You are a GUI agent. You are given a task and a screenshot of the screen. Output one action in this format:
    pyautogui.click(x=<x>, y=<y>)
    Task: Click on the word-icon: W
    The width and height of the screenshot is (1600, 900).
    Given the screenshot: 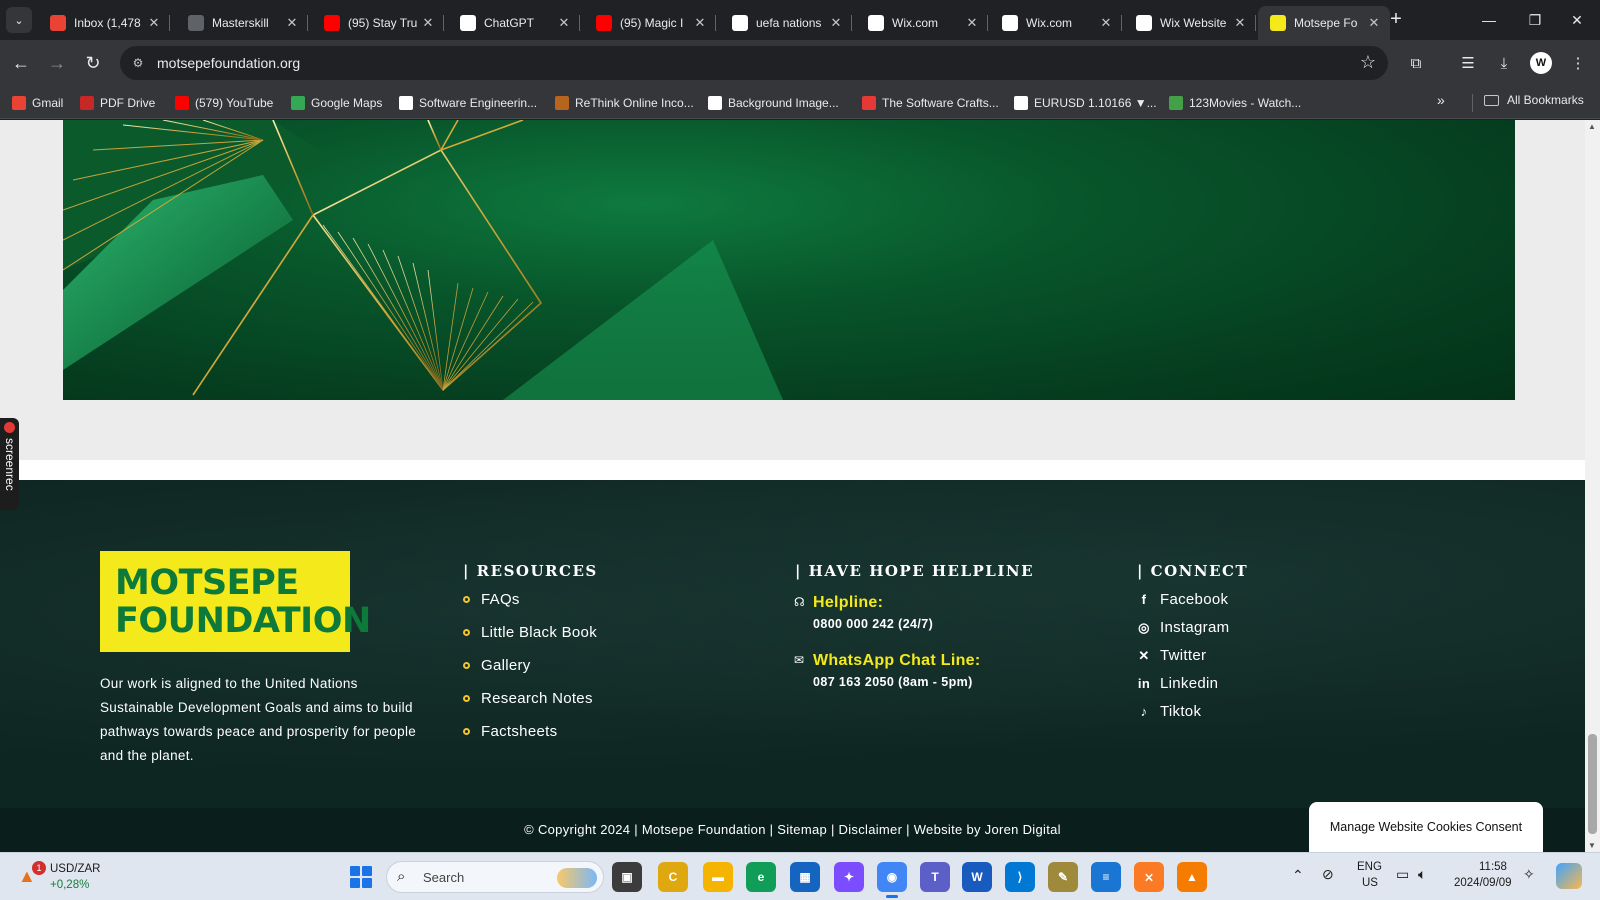 What is the action you would take?
    pyautogui.click(x=977, y=877)
    